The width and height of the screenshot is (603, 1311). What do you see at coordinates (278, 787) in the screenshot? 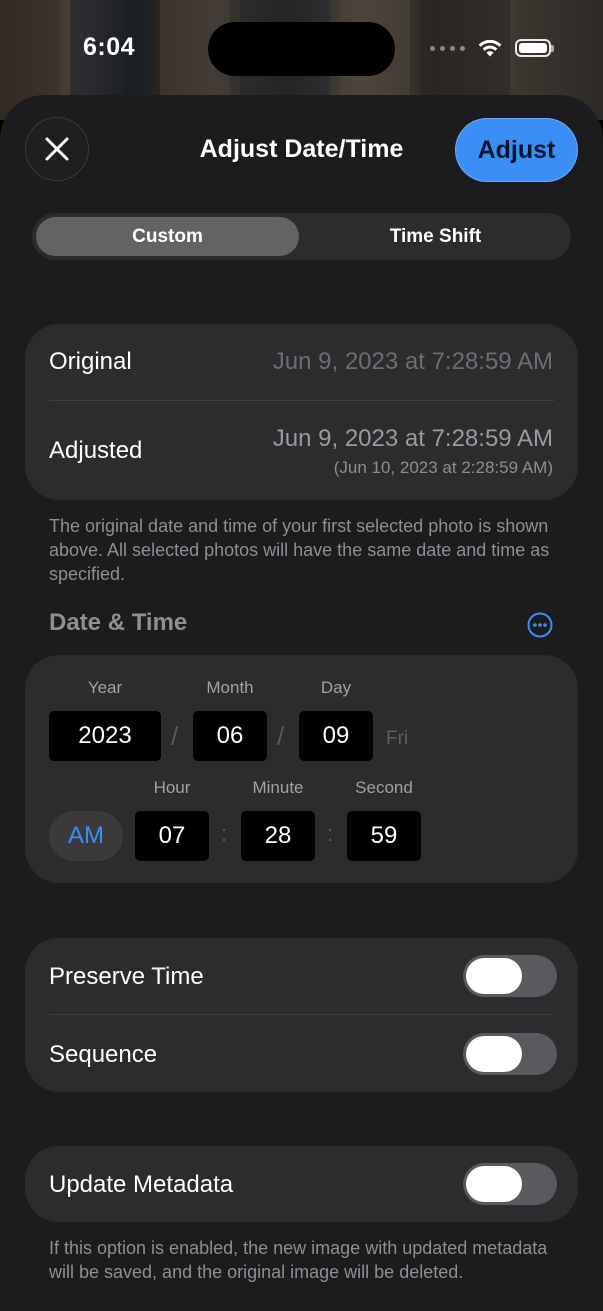
I see `minute-label: Minute` at bounding box center [278, 787].